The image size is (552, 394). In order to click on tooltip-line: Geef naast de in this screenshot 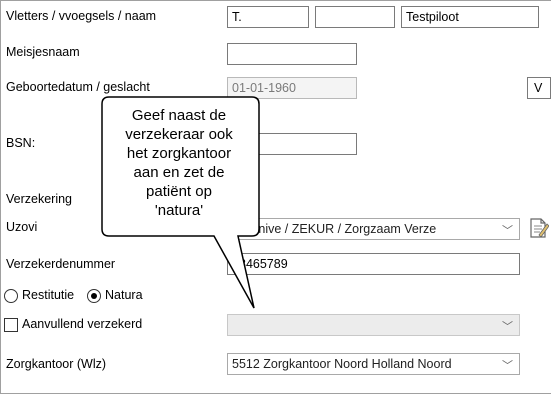, I will do `click(179, 115)`.